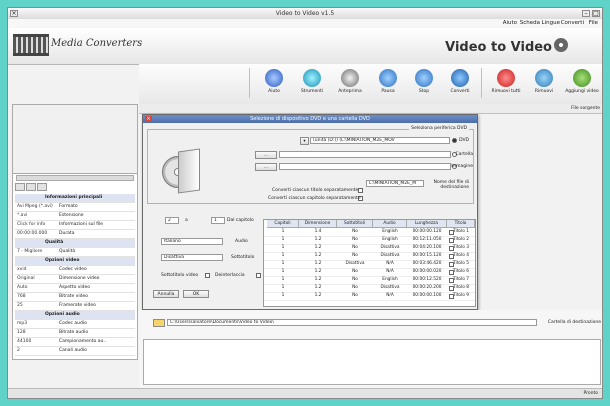 The image size is (610, 406). I want to click on dvd-radio, so click(454, 140).